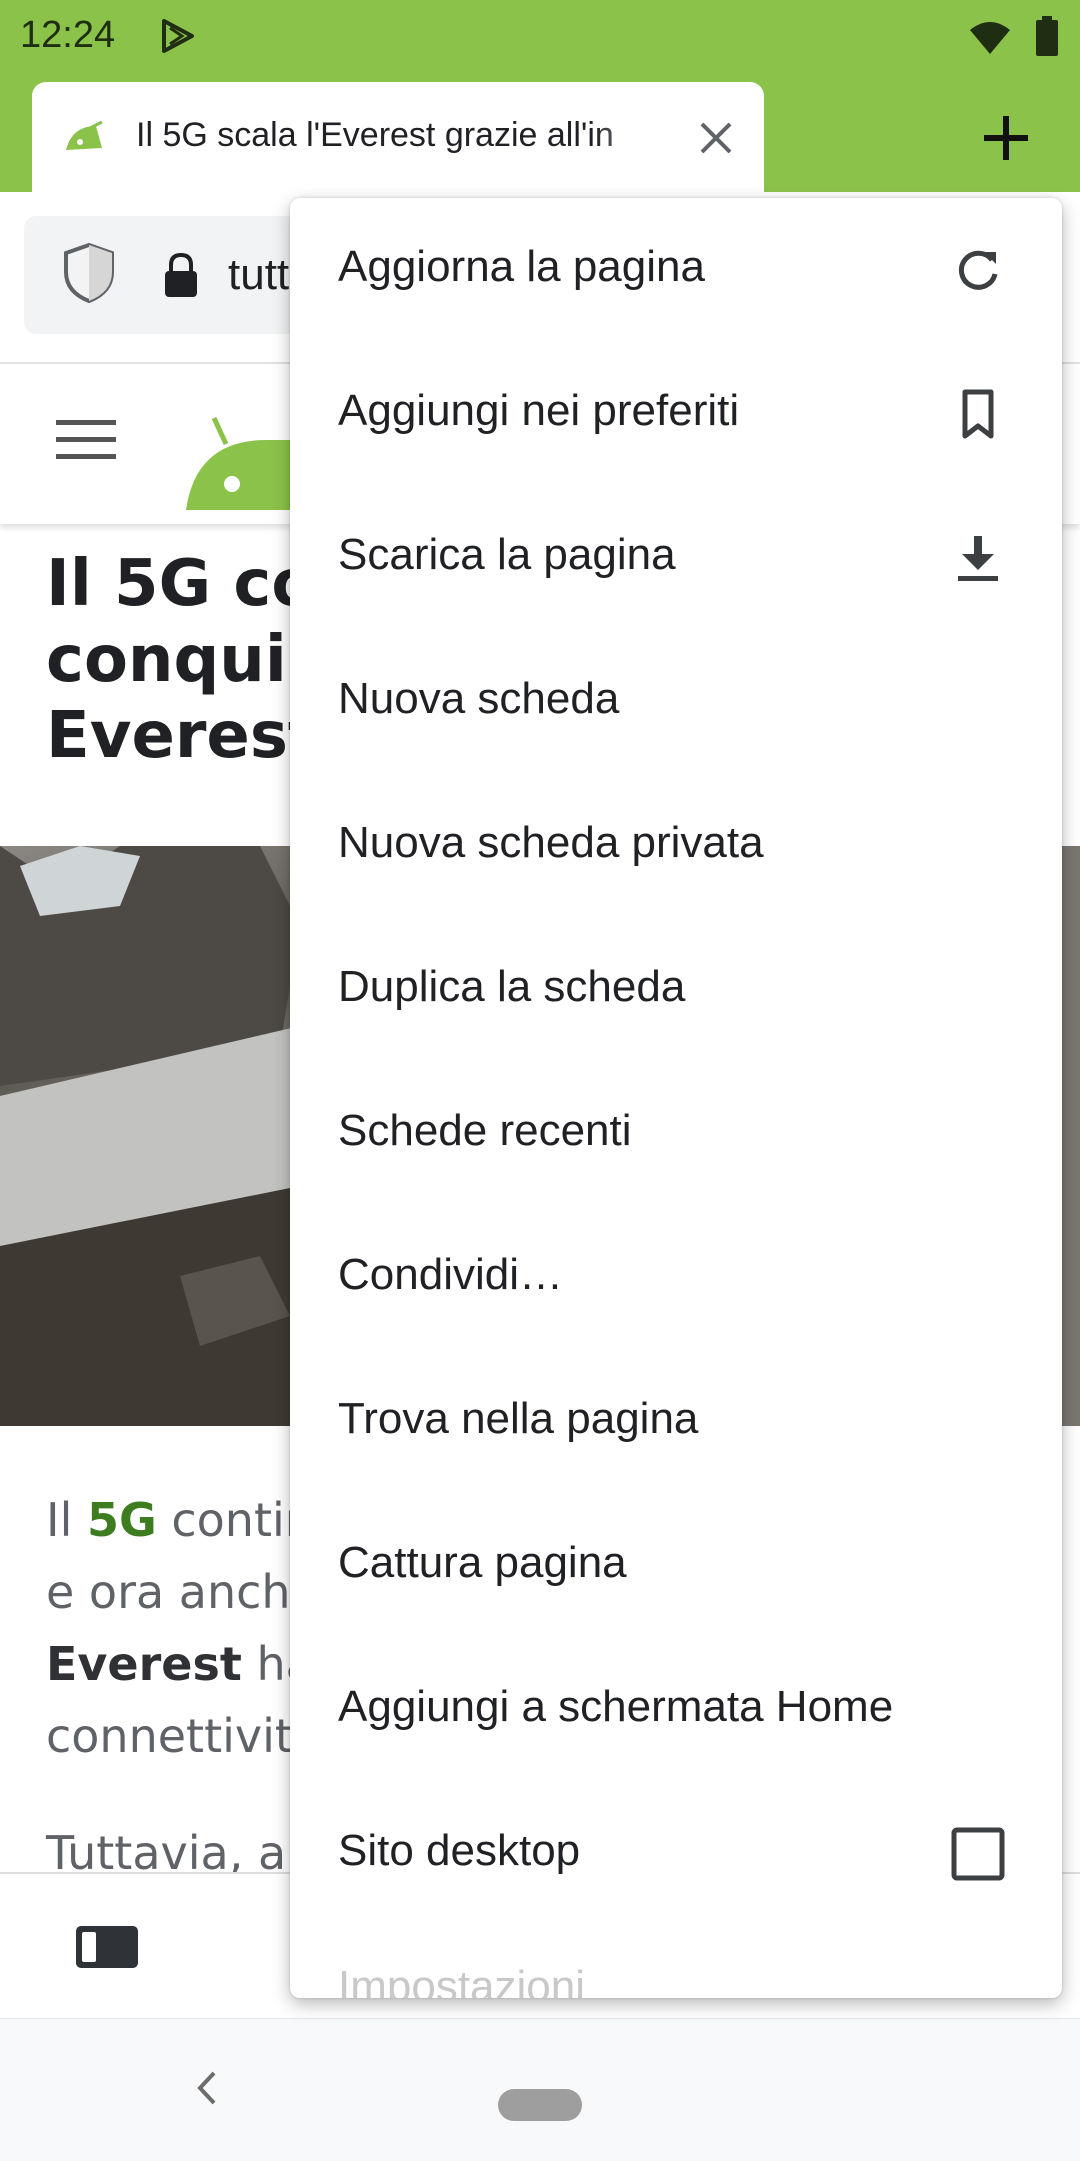  What do you see at coordinates (539, 410) in the screenshot?
I see `menu-item-label: Aggiungi nei preferiti` at bounding box center [539, 410].